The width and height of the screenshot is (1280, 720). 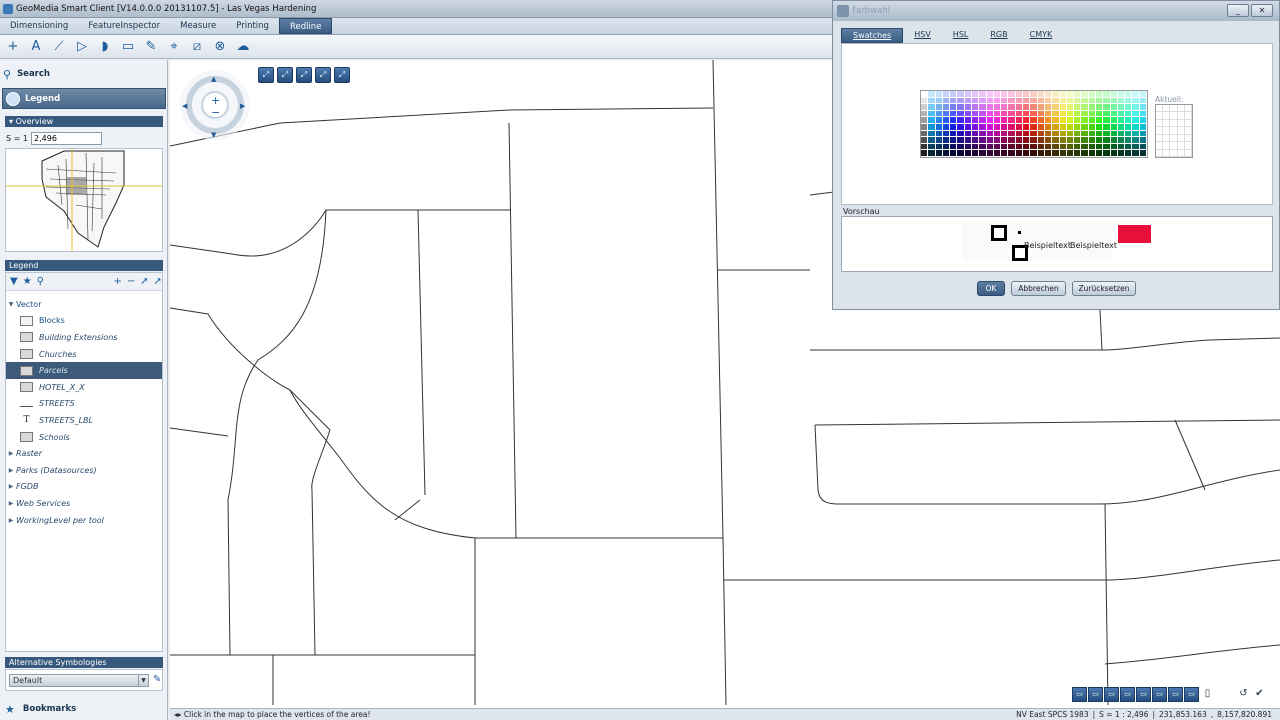 I want to click on legend-item: T STREETS_LBL, so click(x=84, y=420).